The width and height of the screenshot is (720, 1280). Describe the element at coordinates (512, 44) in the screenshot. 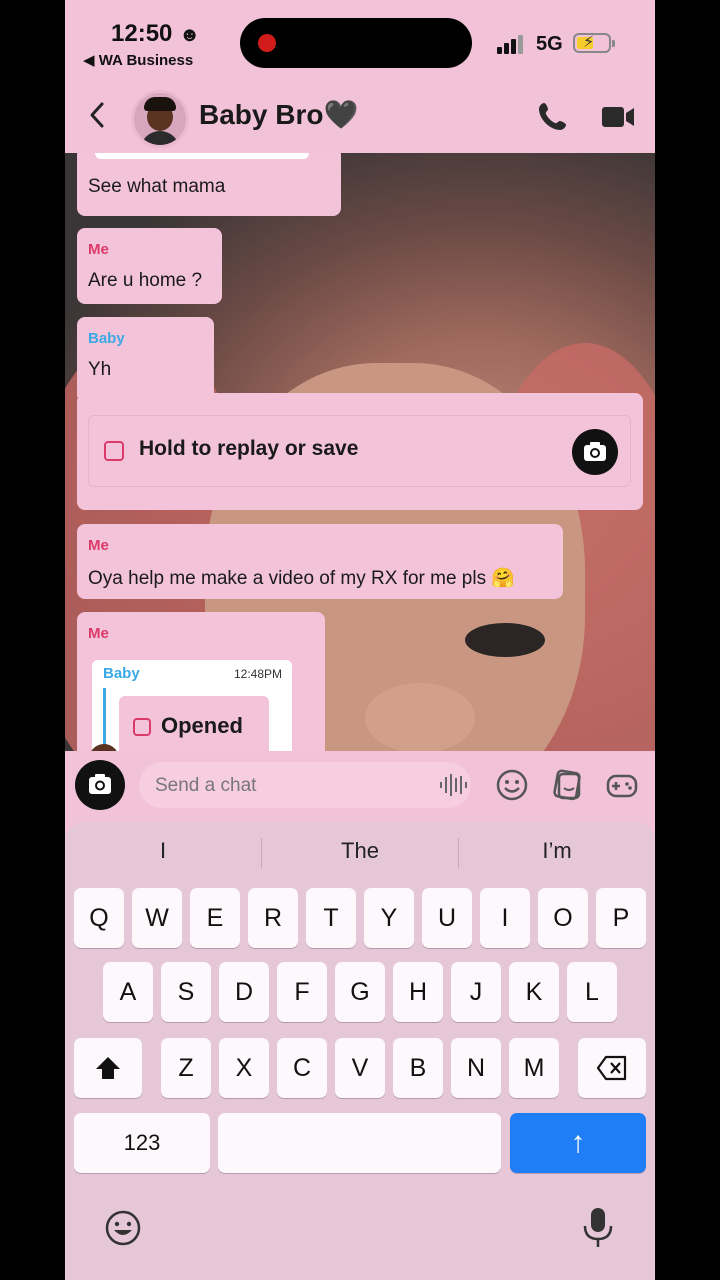

I see `signal-icon` at that location.